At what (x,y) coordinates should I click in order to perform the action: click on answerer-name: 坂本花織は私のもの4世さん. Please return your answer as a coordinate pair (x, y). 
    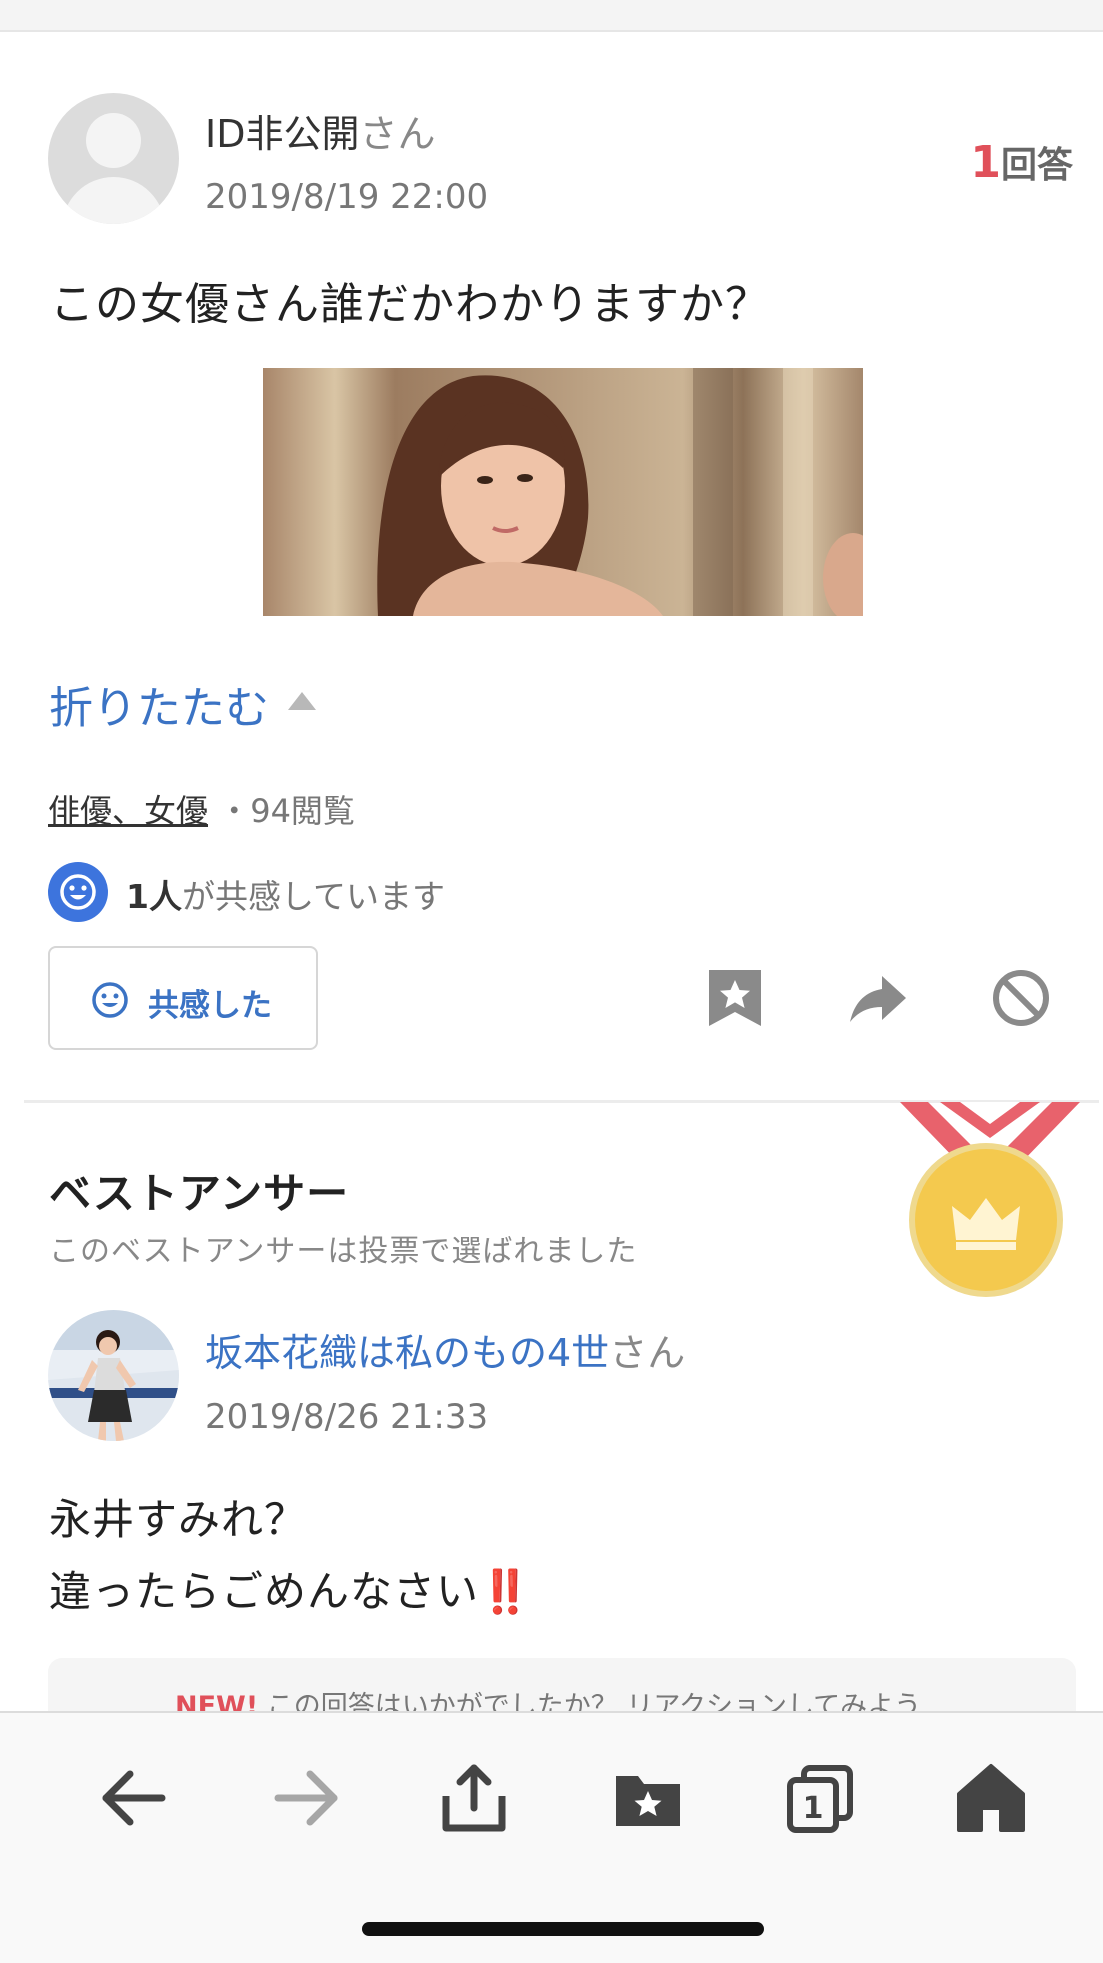
    Looking at the image, I should click on (445, 1349).